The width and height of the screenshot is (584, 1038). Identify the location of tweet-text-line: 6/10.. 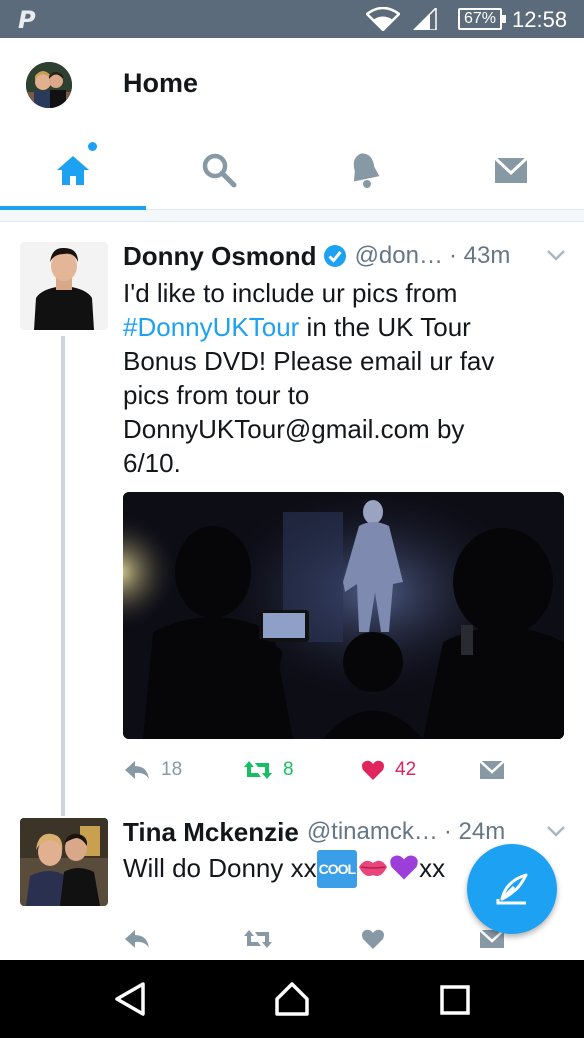
(152, 463).